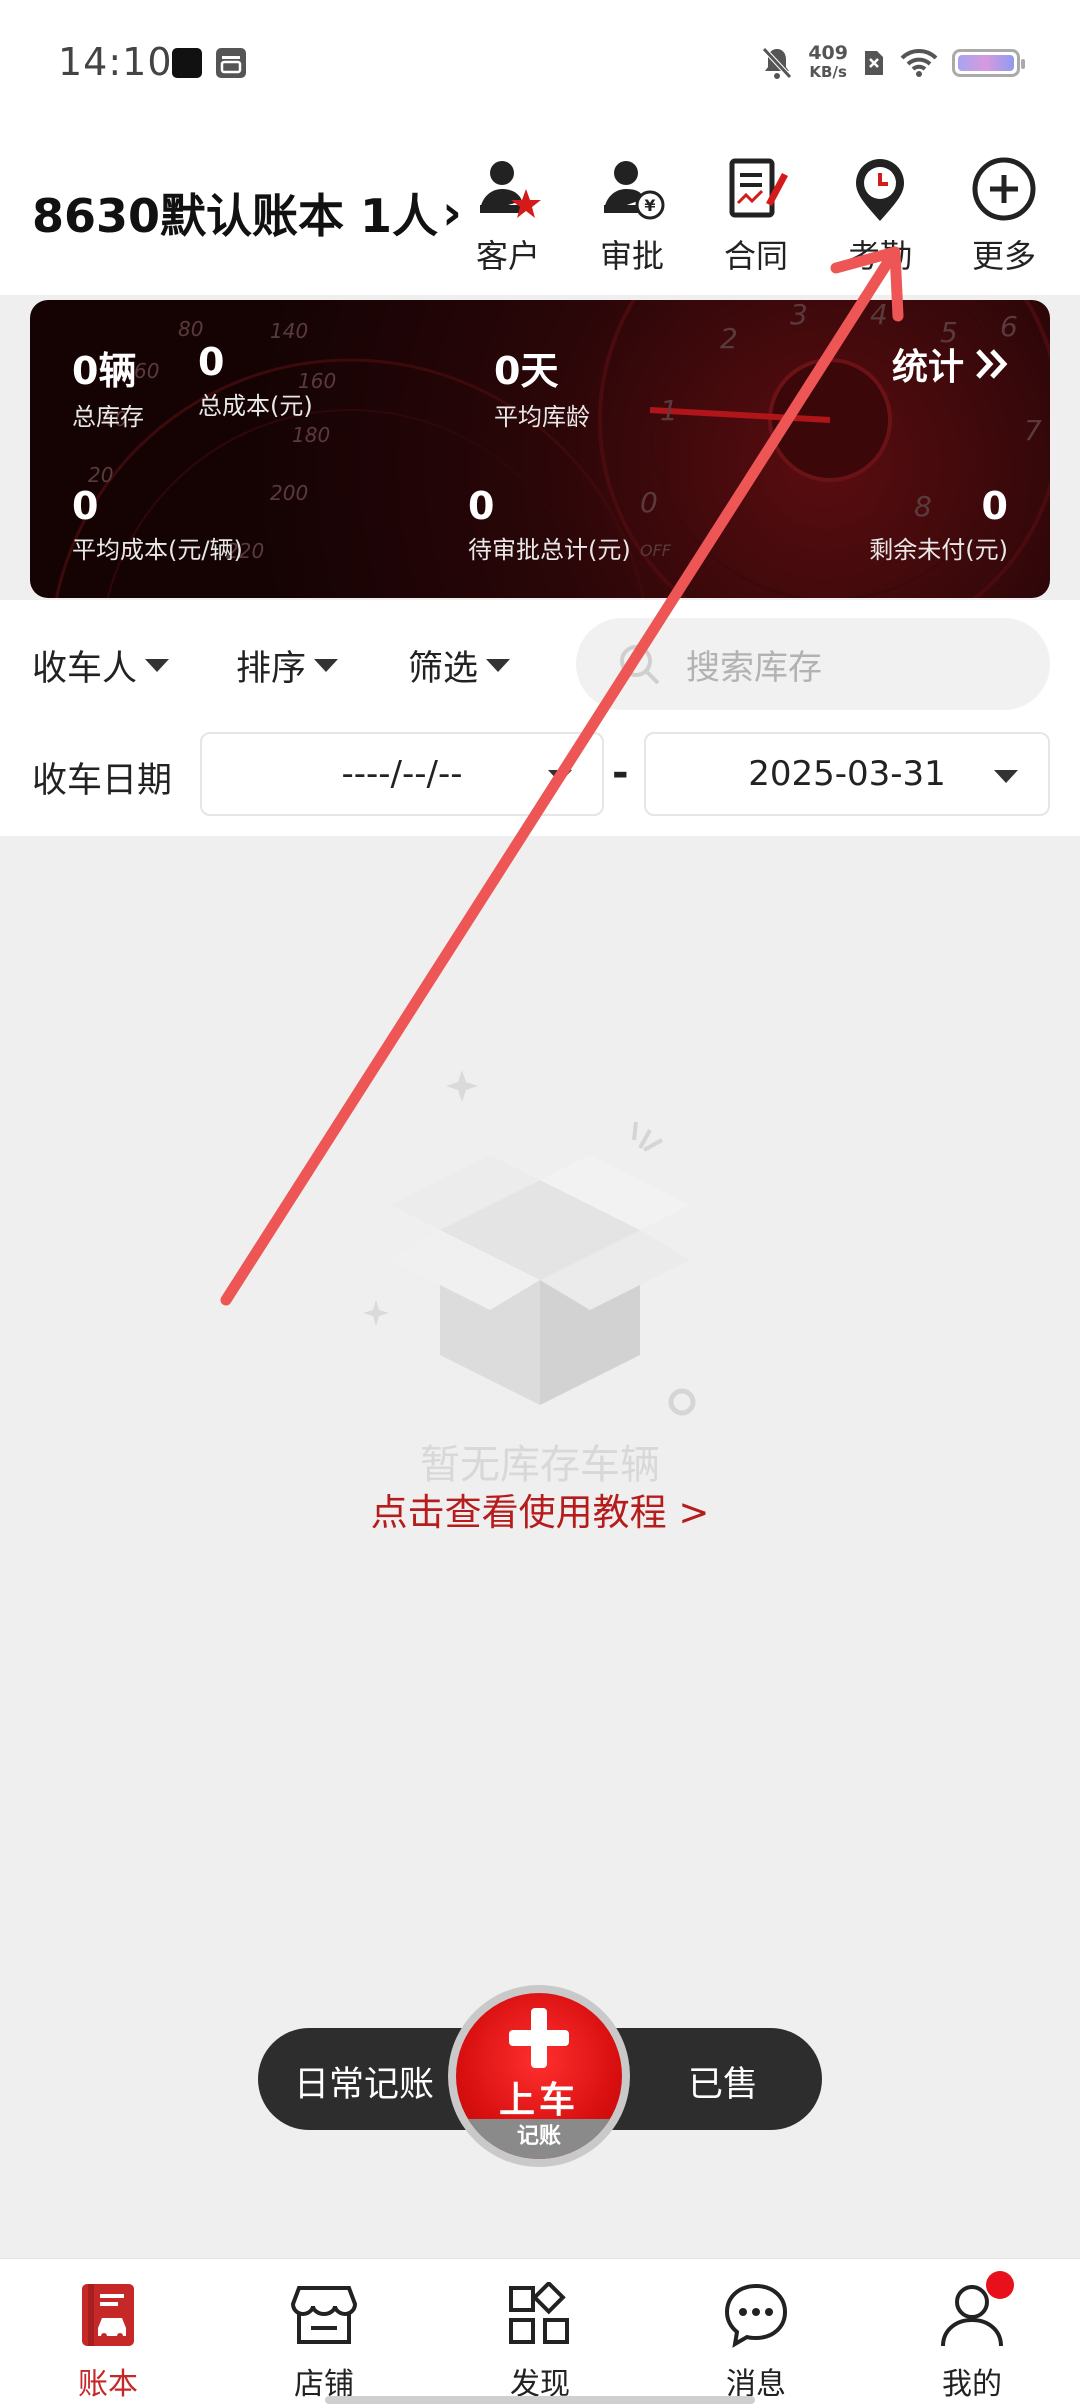 Image resolution: width=1080 pixels, height=2408 pixels. I want to click on stat-total-stock: 0辆 总库存, so click(108, 390).